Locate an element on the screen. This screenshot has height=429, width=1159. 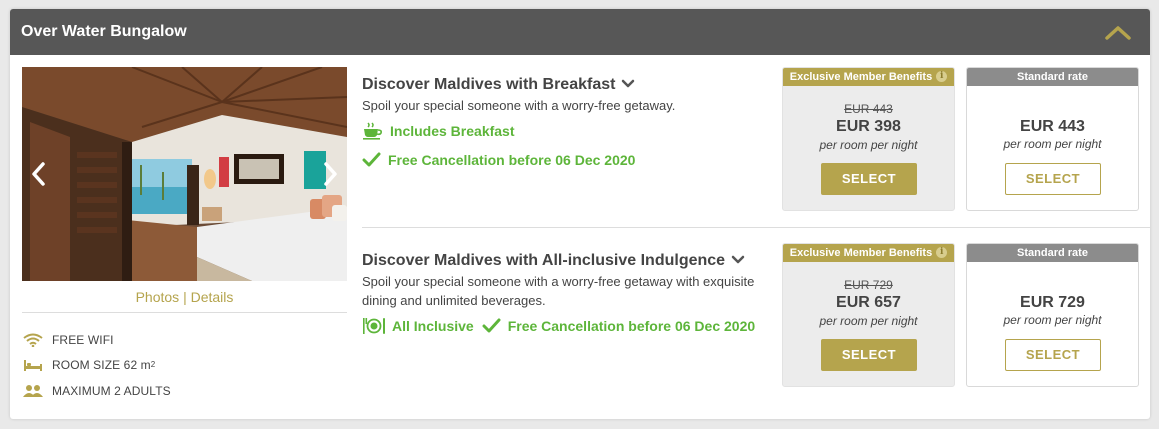
amenity-room-size: ROOM SIZE 62 m2 is located at coordinates (96, 366).